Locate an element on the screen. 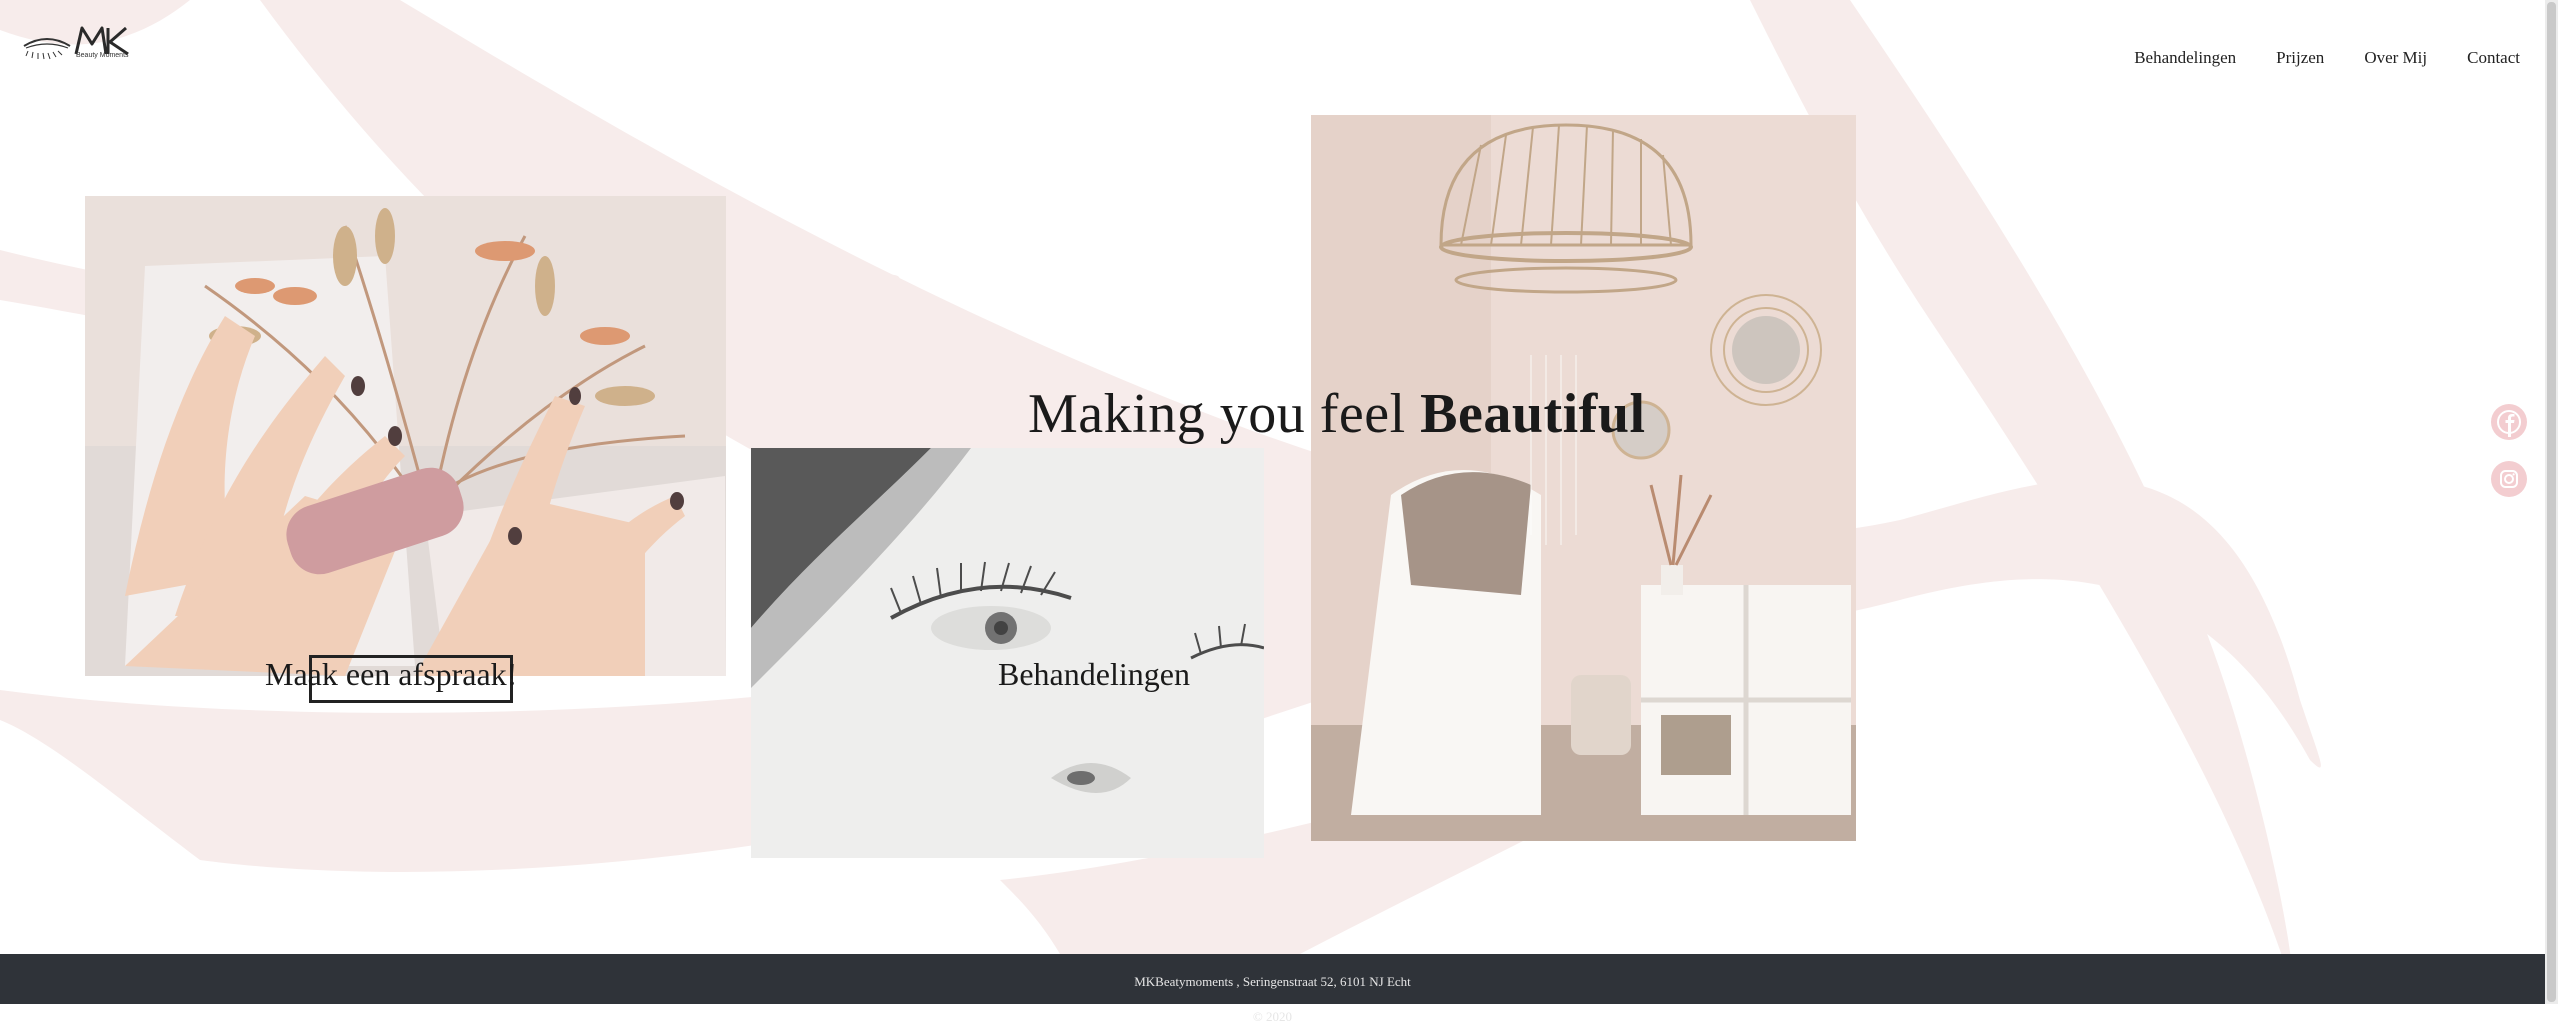 The width and height of the screenshot is (2558, 1024). scrollbar-thumb is located at coordinates (2551, 502).